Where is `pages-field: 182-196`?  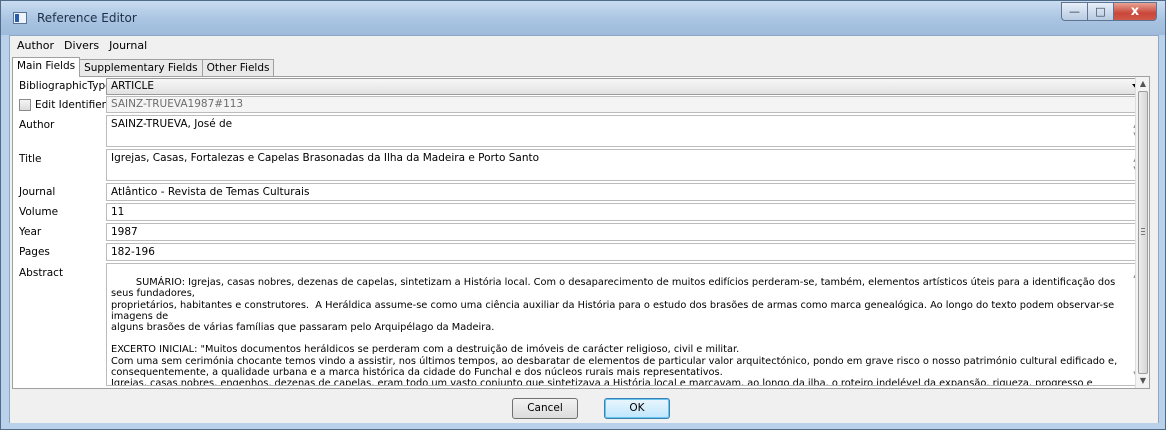
pages-field: 182-196 is located at coordinates (625, 252).